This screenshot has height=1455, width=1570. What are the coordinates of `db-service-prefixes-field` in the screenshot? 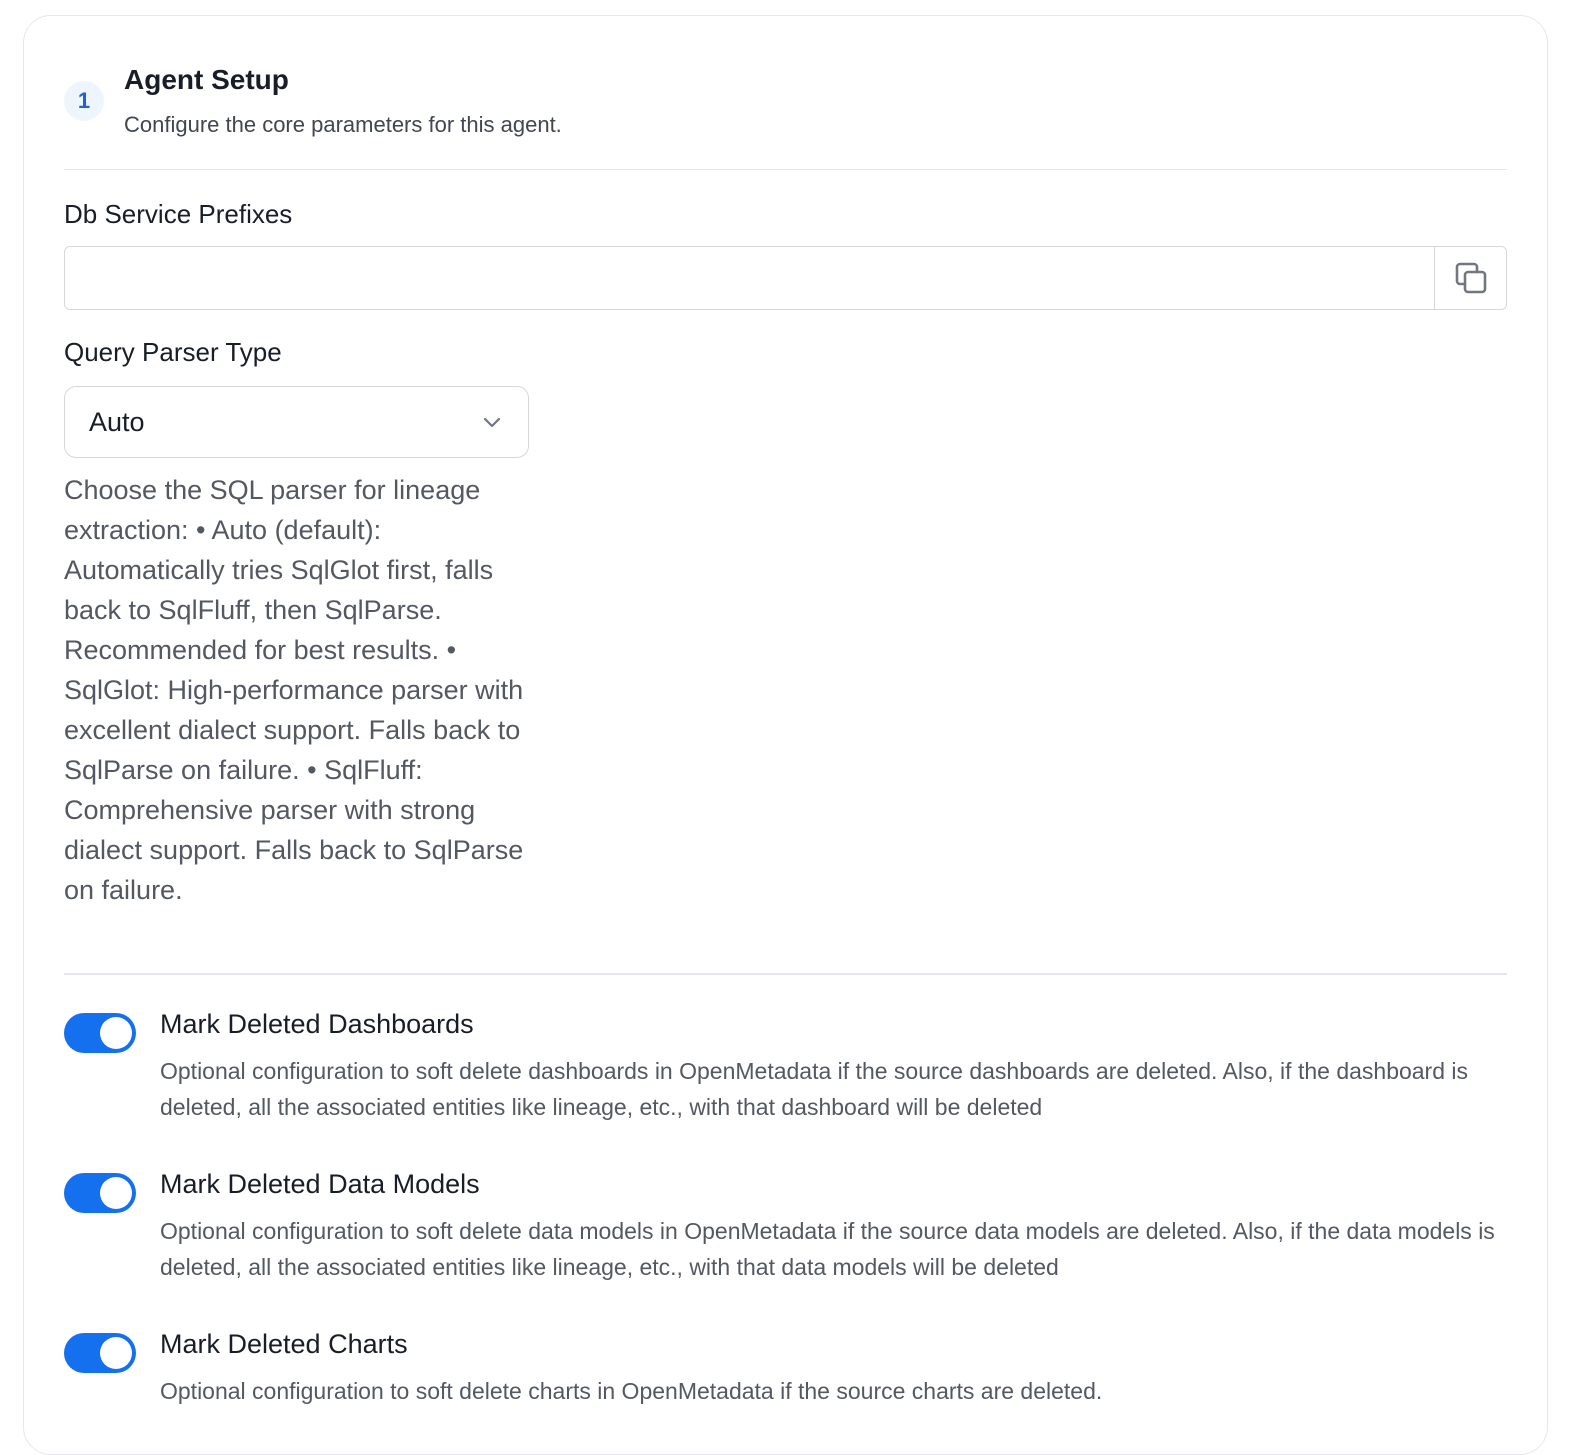 It's located at (785, 278).